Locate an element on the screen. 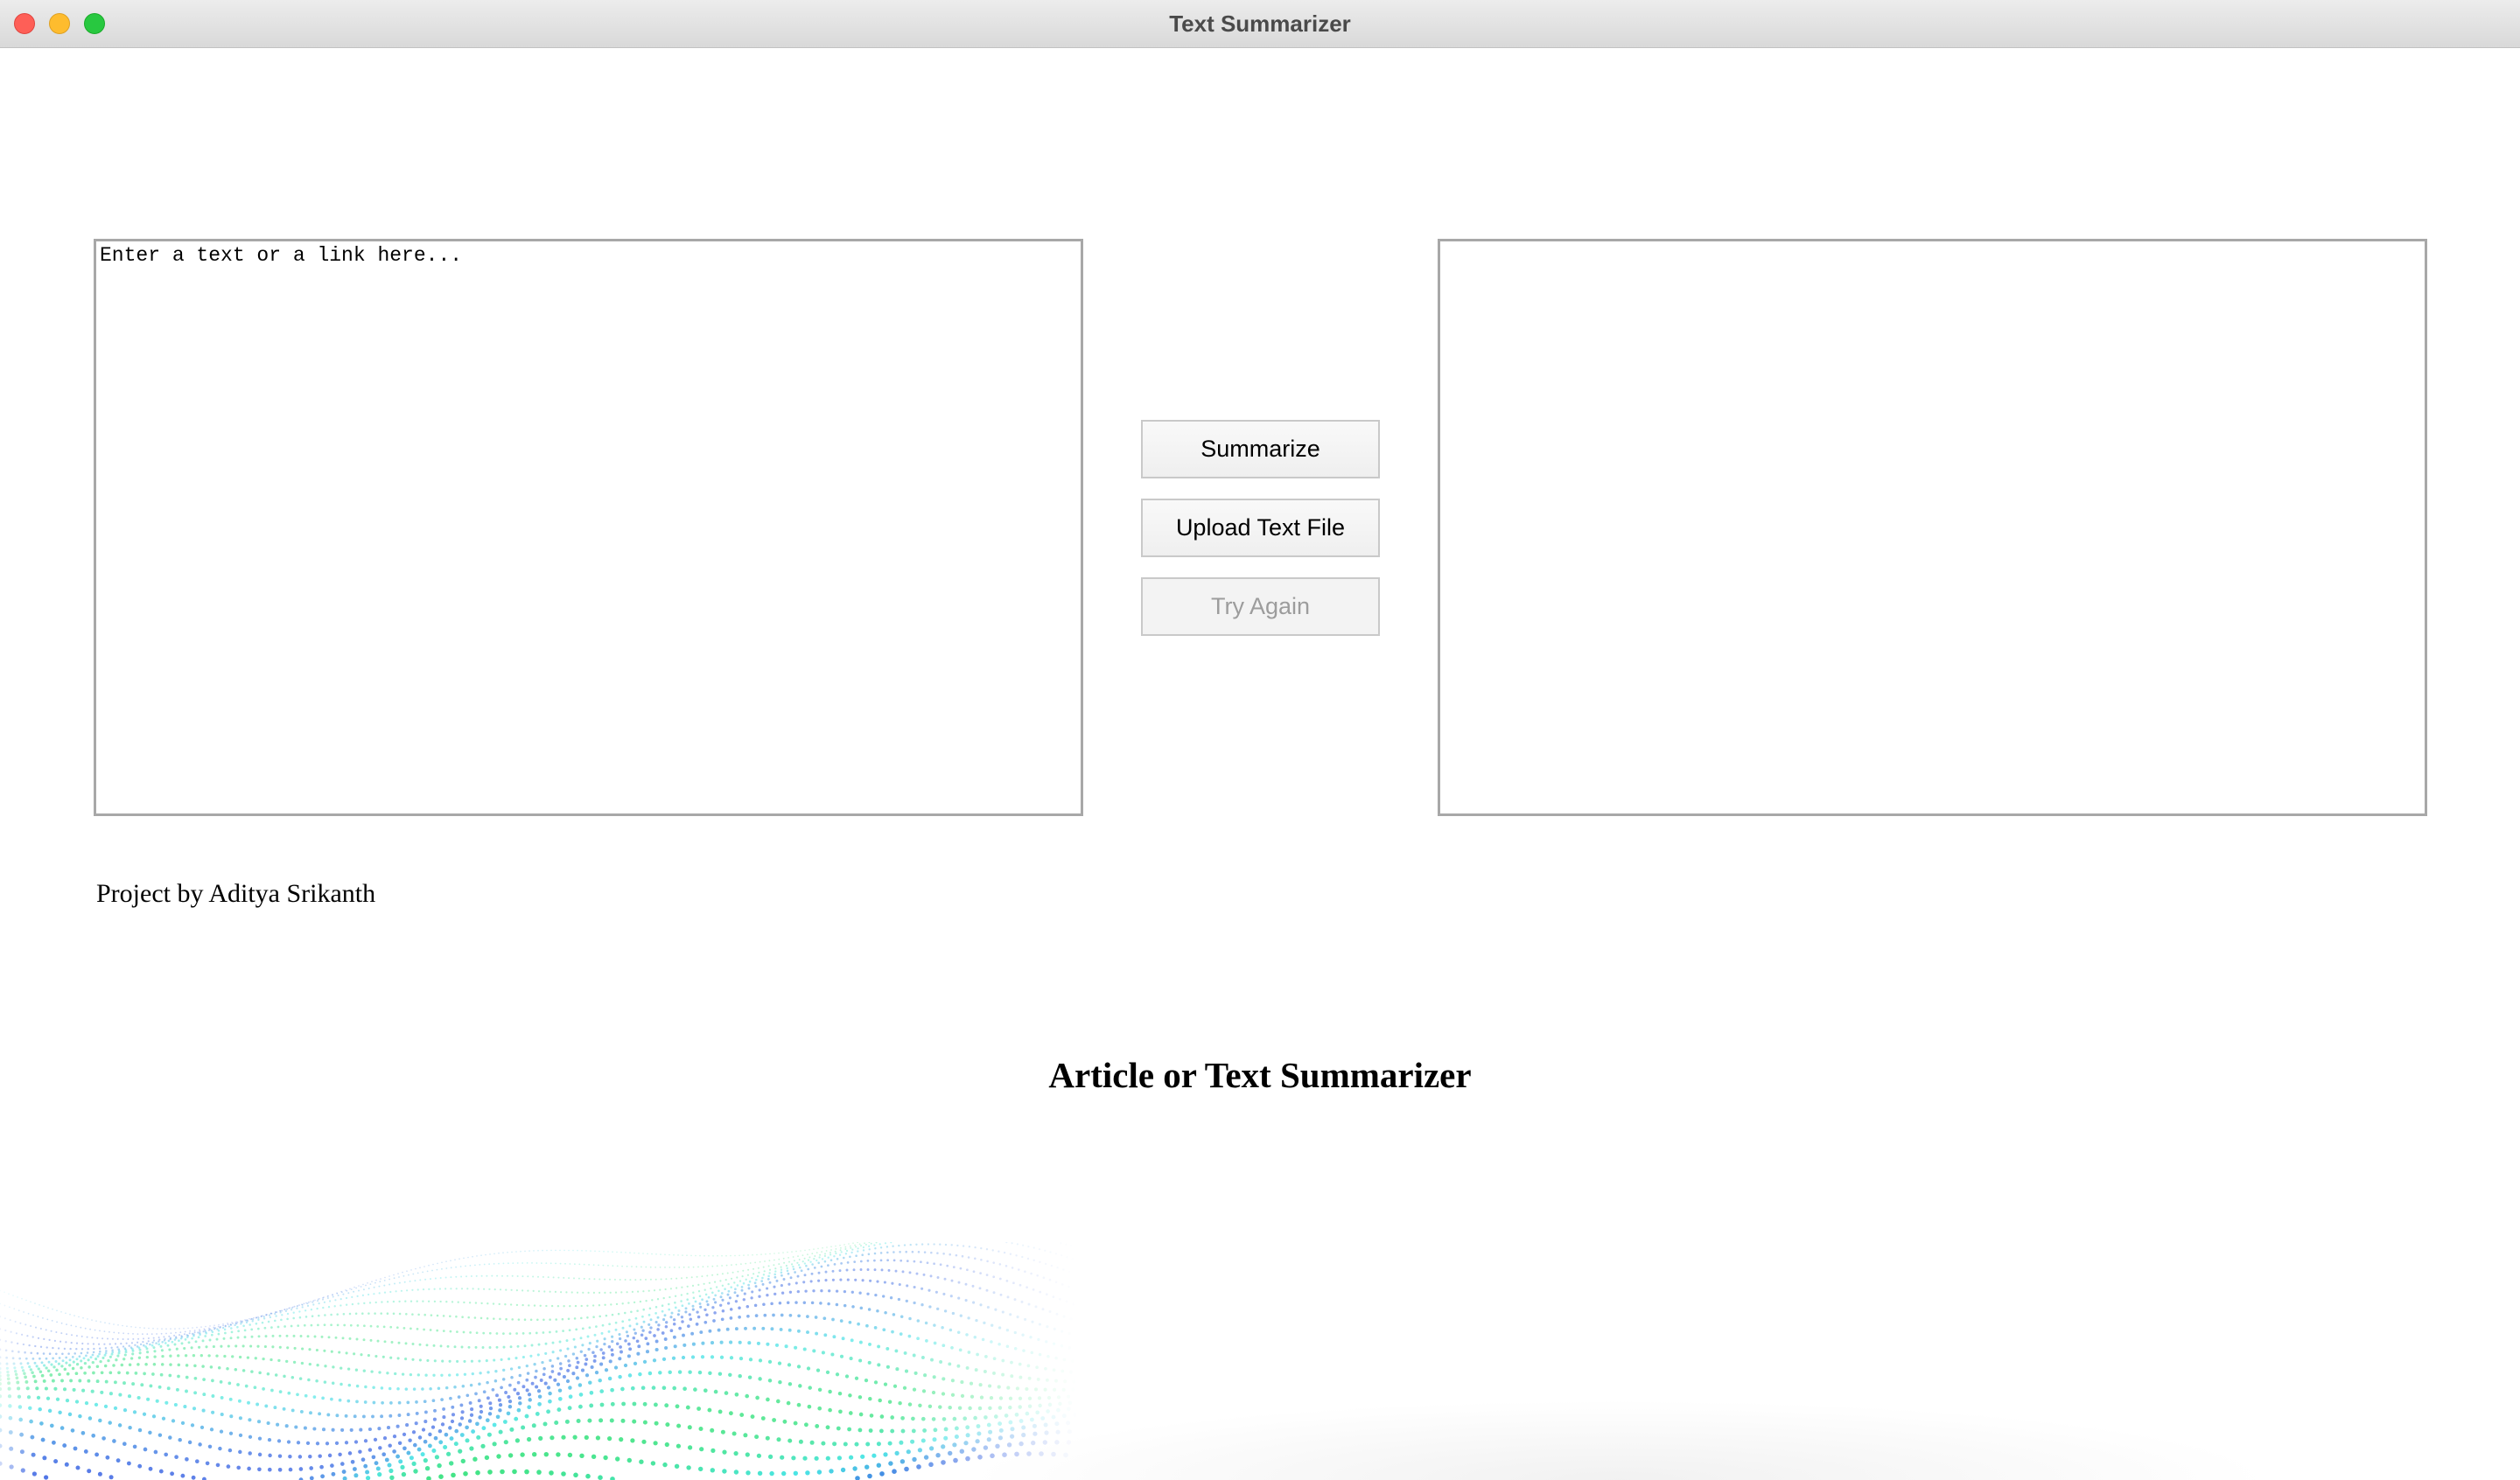 This screenshot has width=2520, height=1480. summarize-button: Summarize is located at coordinates (1260, 449).